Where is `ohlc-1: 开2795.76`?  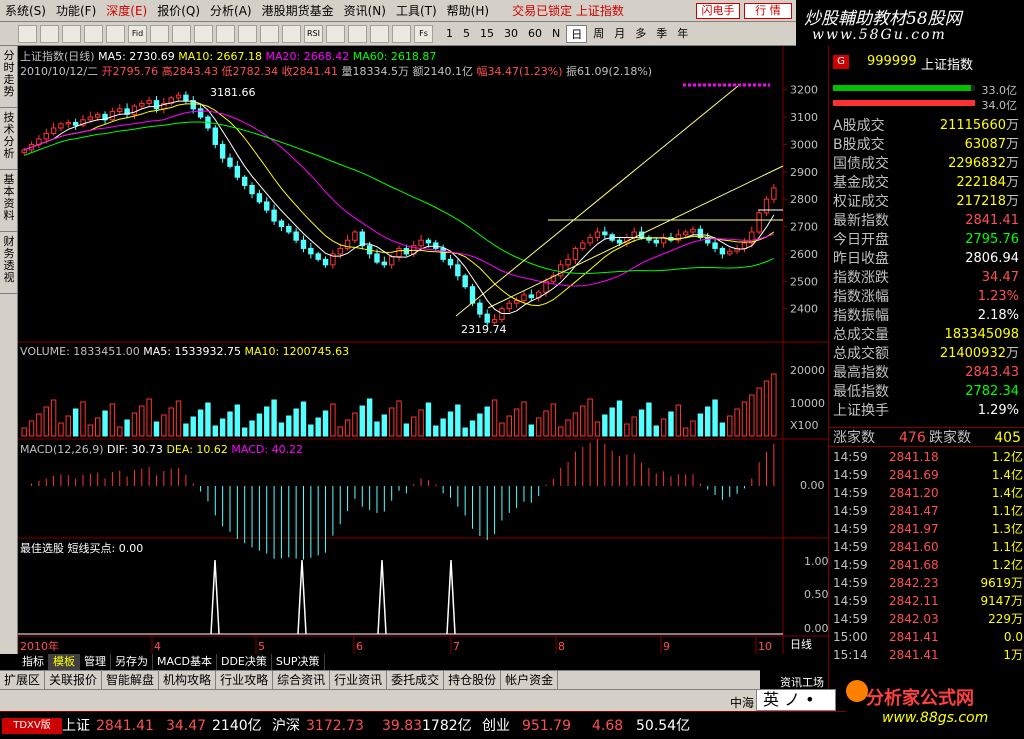 ohlc-1: 开2795.76 is located at coordinates (131, 71).